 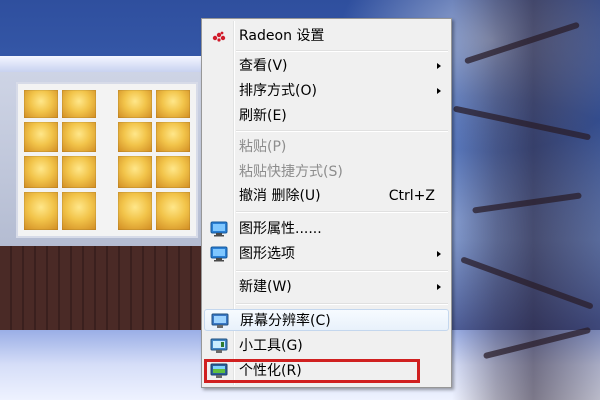 I want to click on menu-item-label: 小工具(G), so click(x=271, y=346).